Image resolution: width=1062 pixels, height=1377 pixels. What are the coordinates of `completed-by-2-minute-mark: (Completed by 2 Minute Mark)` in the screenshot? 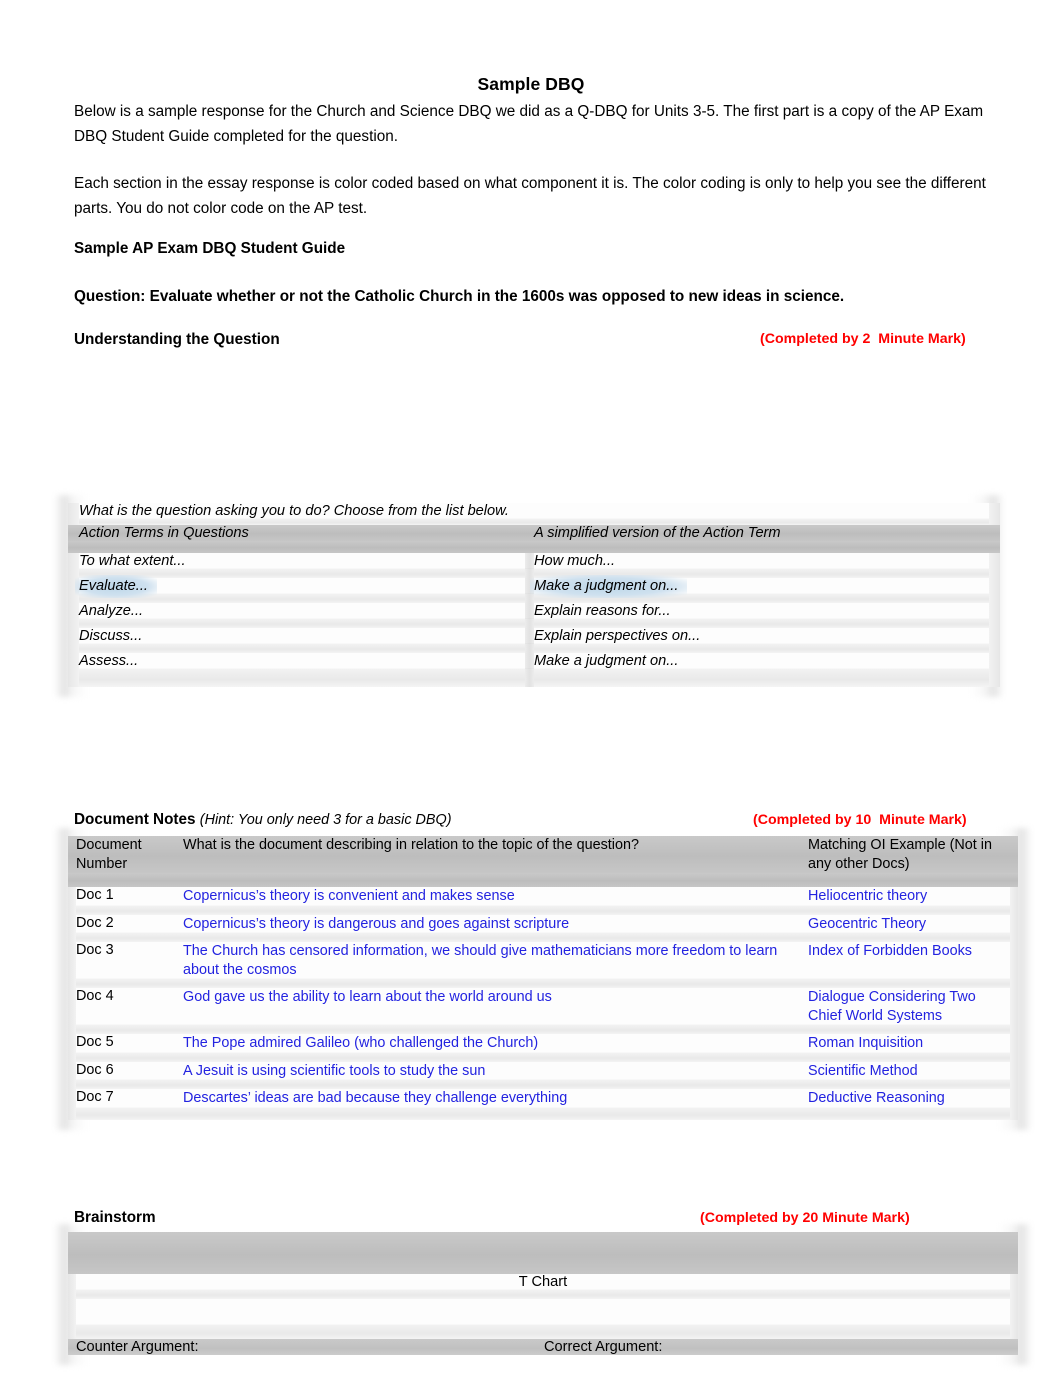 It's located at (863, 339).